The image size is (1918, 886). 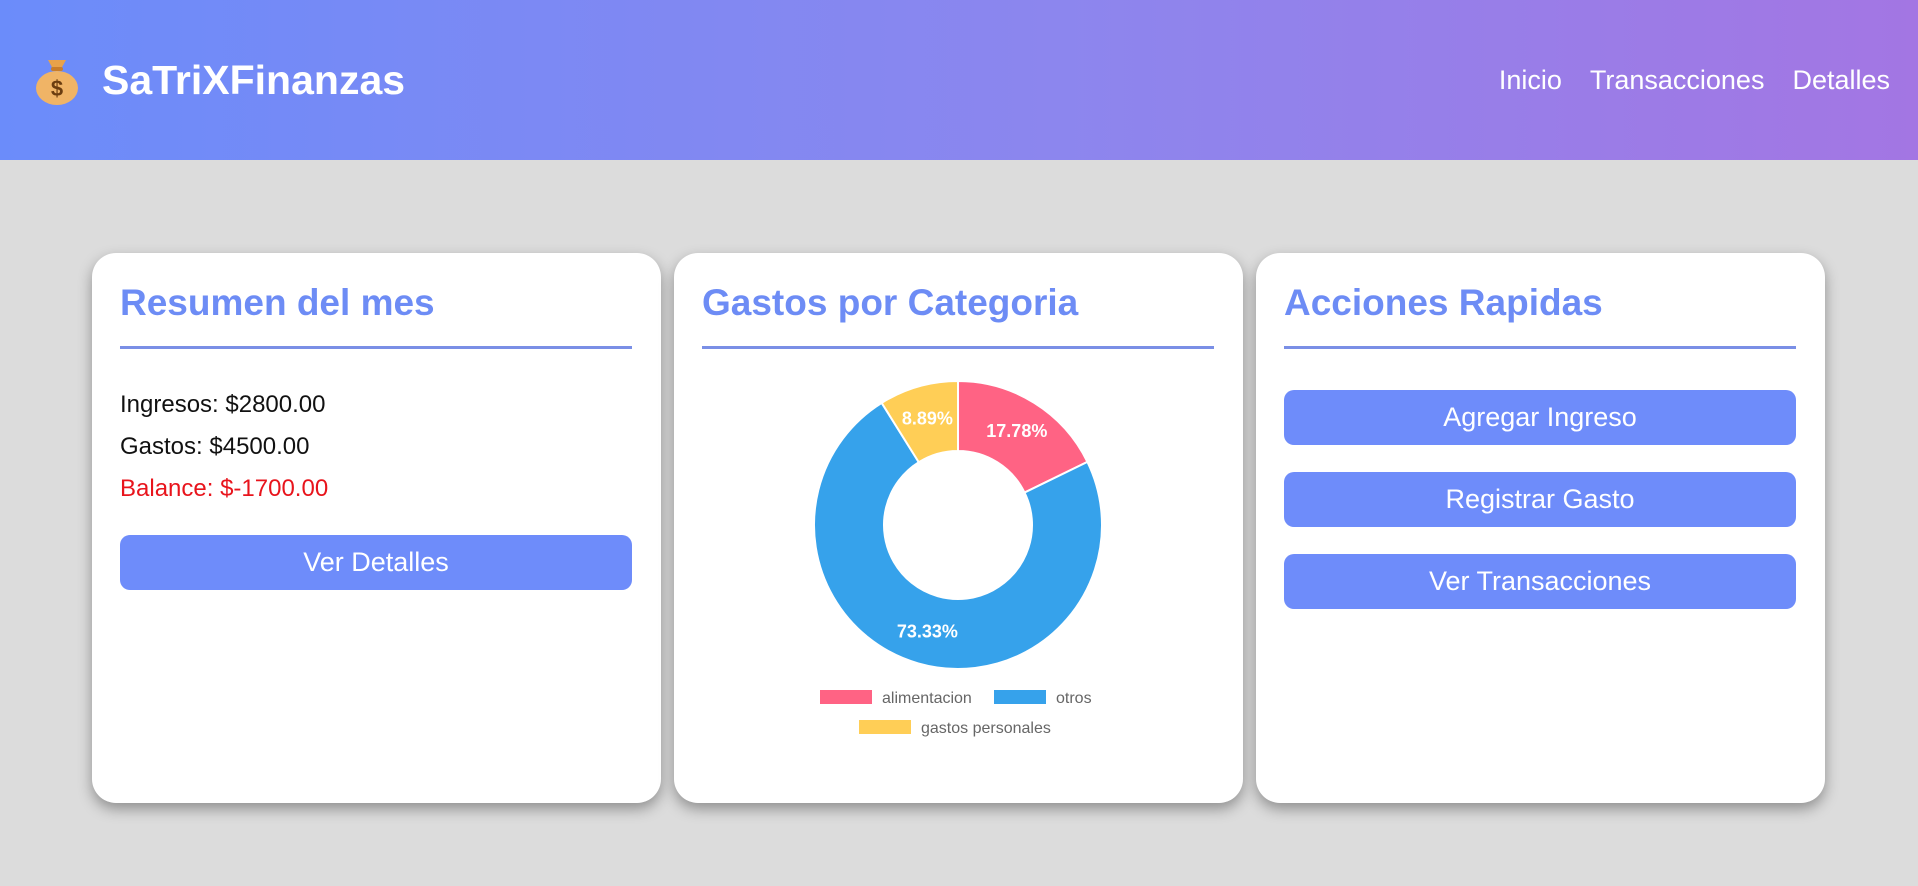 What do you see at coordinates (1540, 417) in the screenshot?
I see `add-income-button: Agregar Ingreso` at bounding box center [1540, 417].